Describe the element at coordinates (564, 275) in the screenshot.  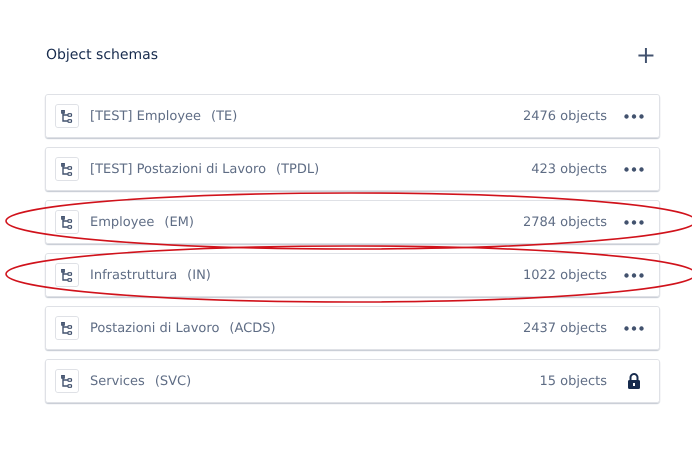
I see `object-count: 1022 objects` at that location.